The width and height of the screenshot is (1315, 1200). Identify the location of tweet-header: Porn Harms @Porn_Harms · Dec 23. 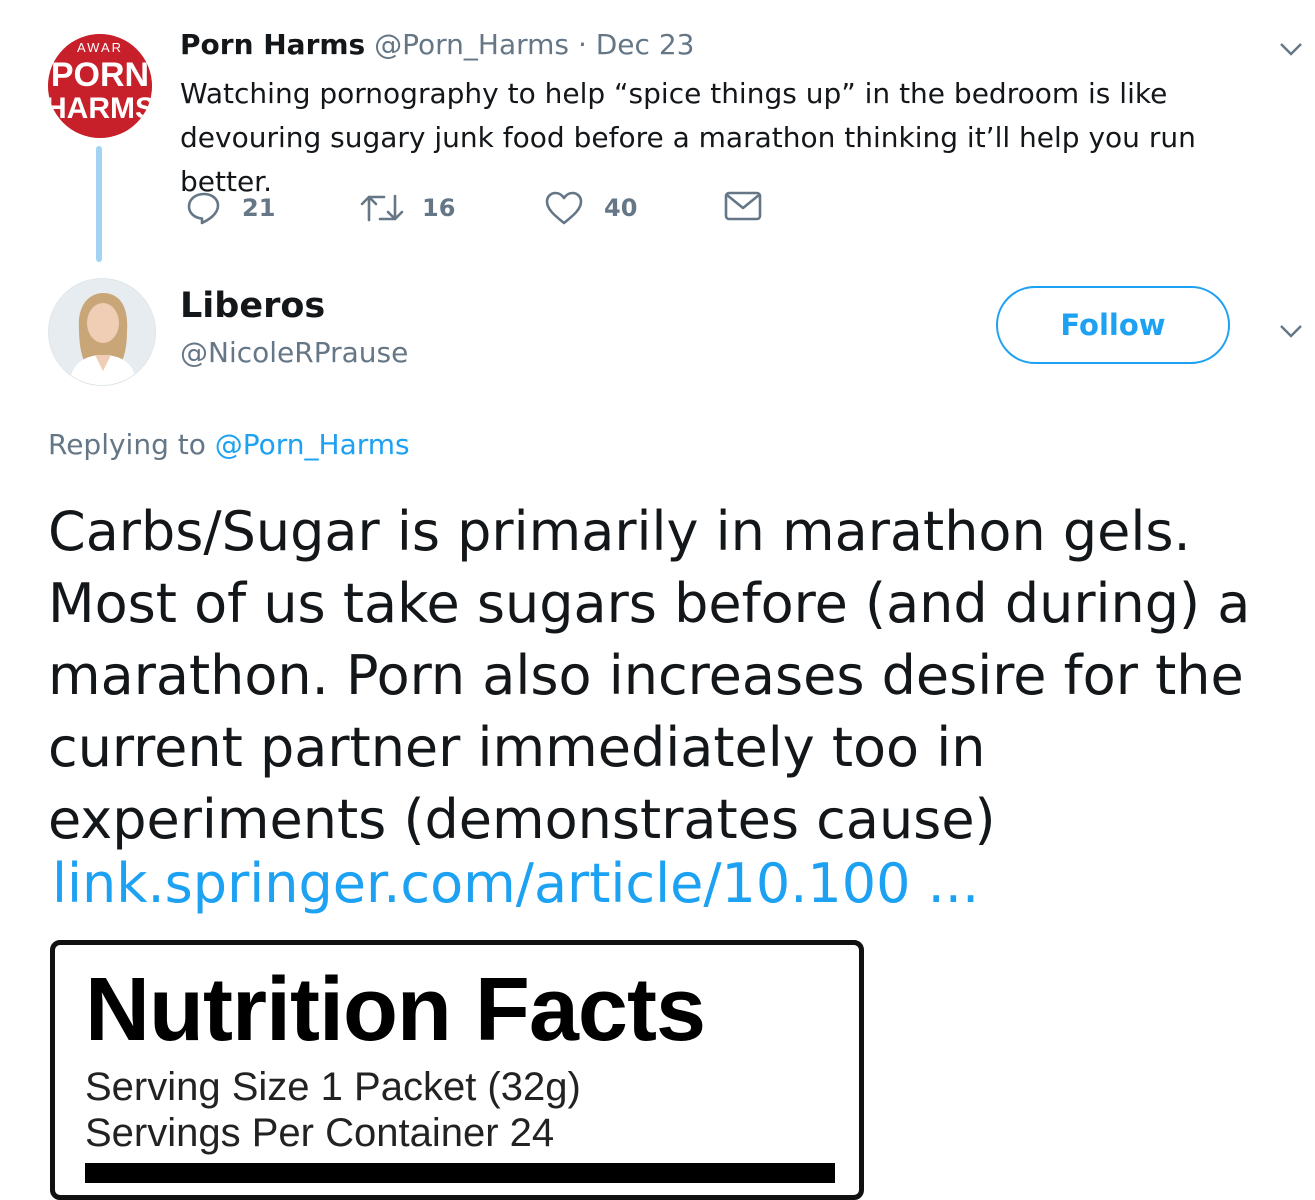
(437, 44).